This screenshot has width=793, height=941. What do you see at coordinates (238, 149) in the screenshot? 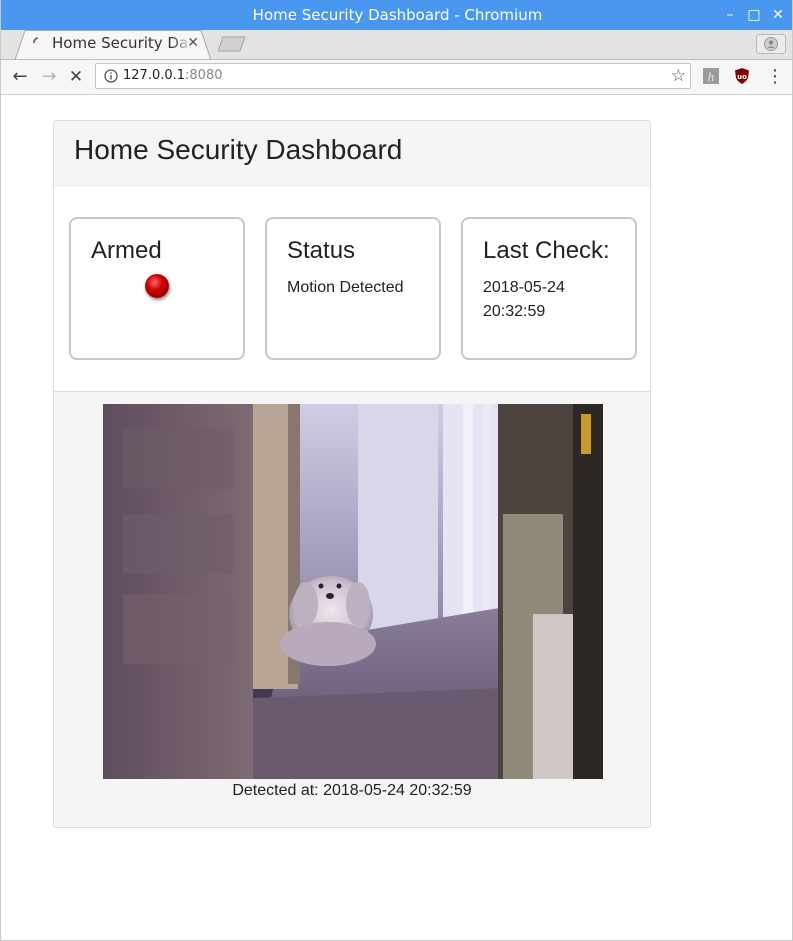
I see `page-title: Home Security Dashboard` at bounding box center [238, 149].